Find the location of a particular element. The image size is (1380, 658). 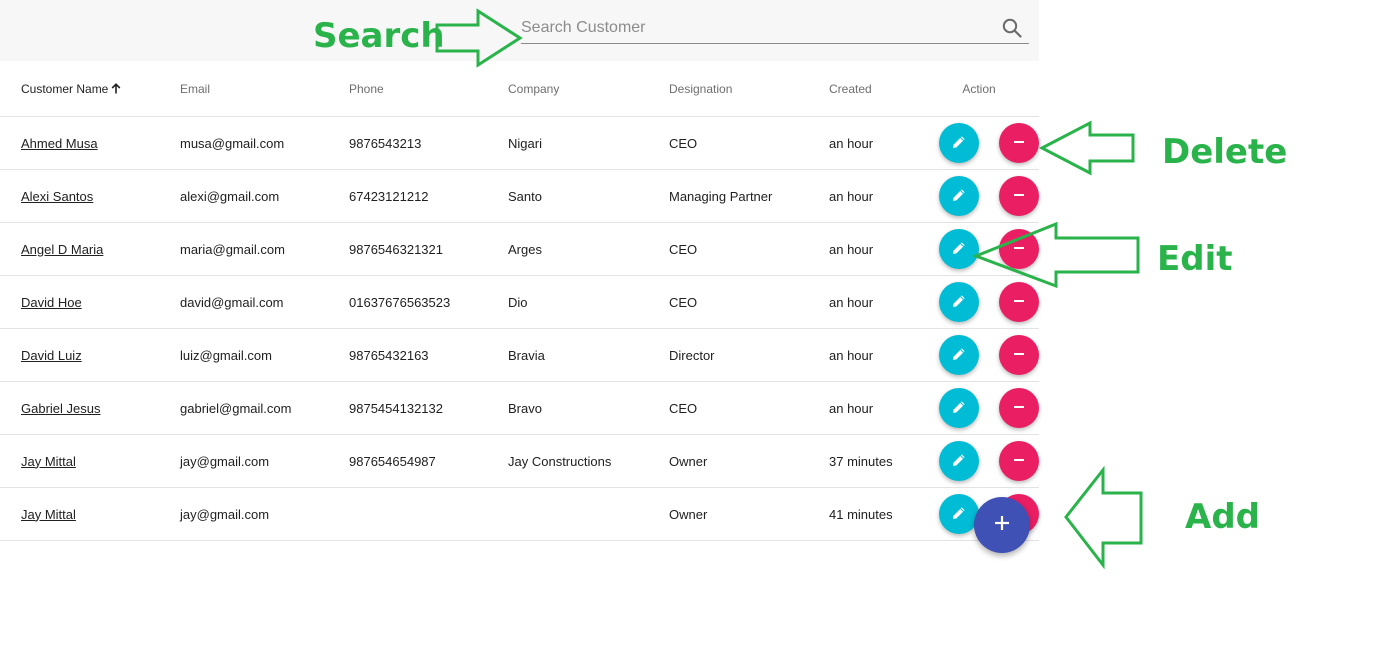

cell-email: jay@gmail.com is located at coordinates (243, 514).